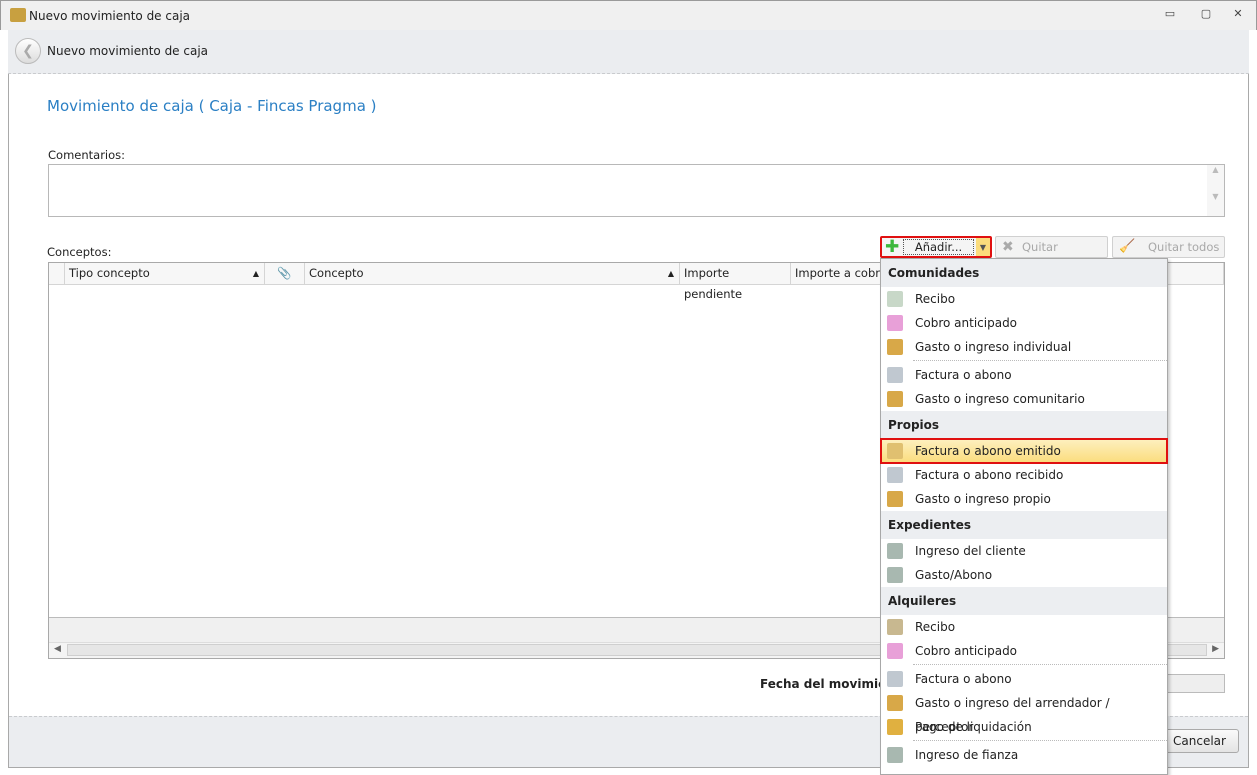 The height and width of the screenshot is (775, 1257). Describe the element at coordinates (165, 274) in the screenshot. I see `column-header-tipo: Tipo concepto ▲` at that location.